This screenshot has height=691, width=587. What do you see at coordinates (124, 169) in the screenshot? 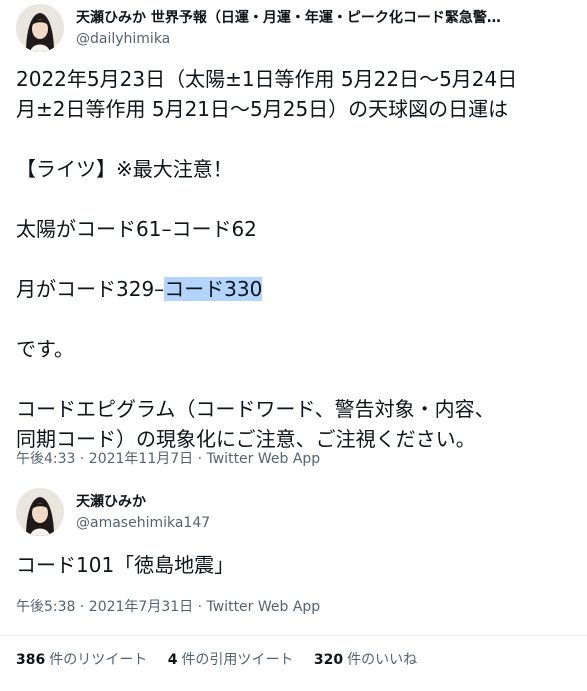
I see `tweet-line: 【ライツ】※最大注意！` at bounding box center [124, 169].